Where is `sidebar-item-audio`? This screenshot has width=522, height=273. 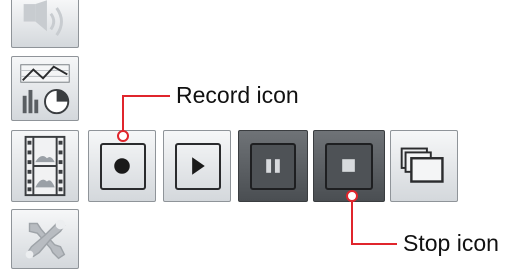 sidebar-item-audio is located at coordinates (45, 24).